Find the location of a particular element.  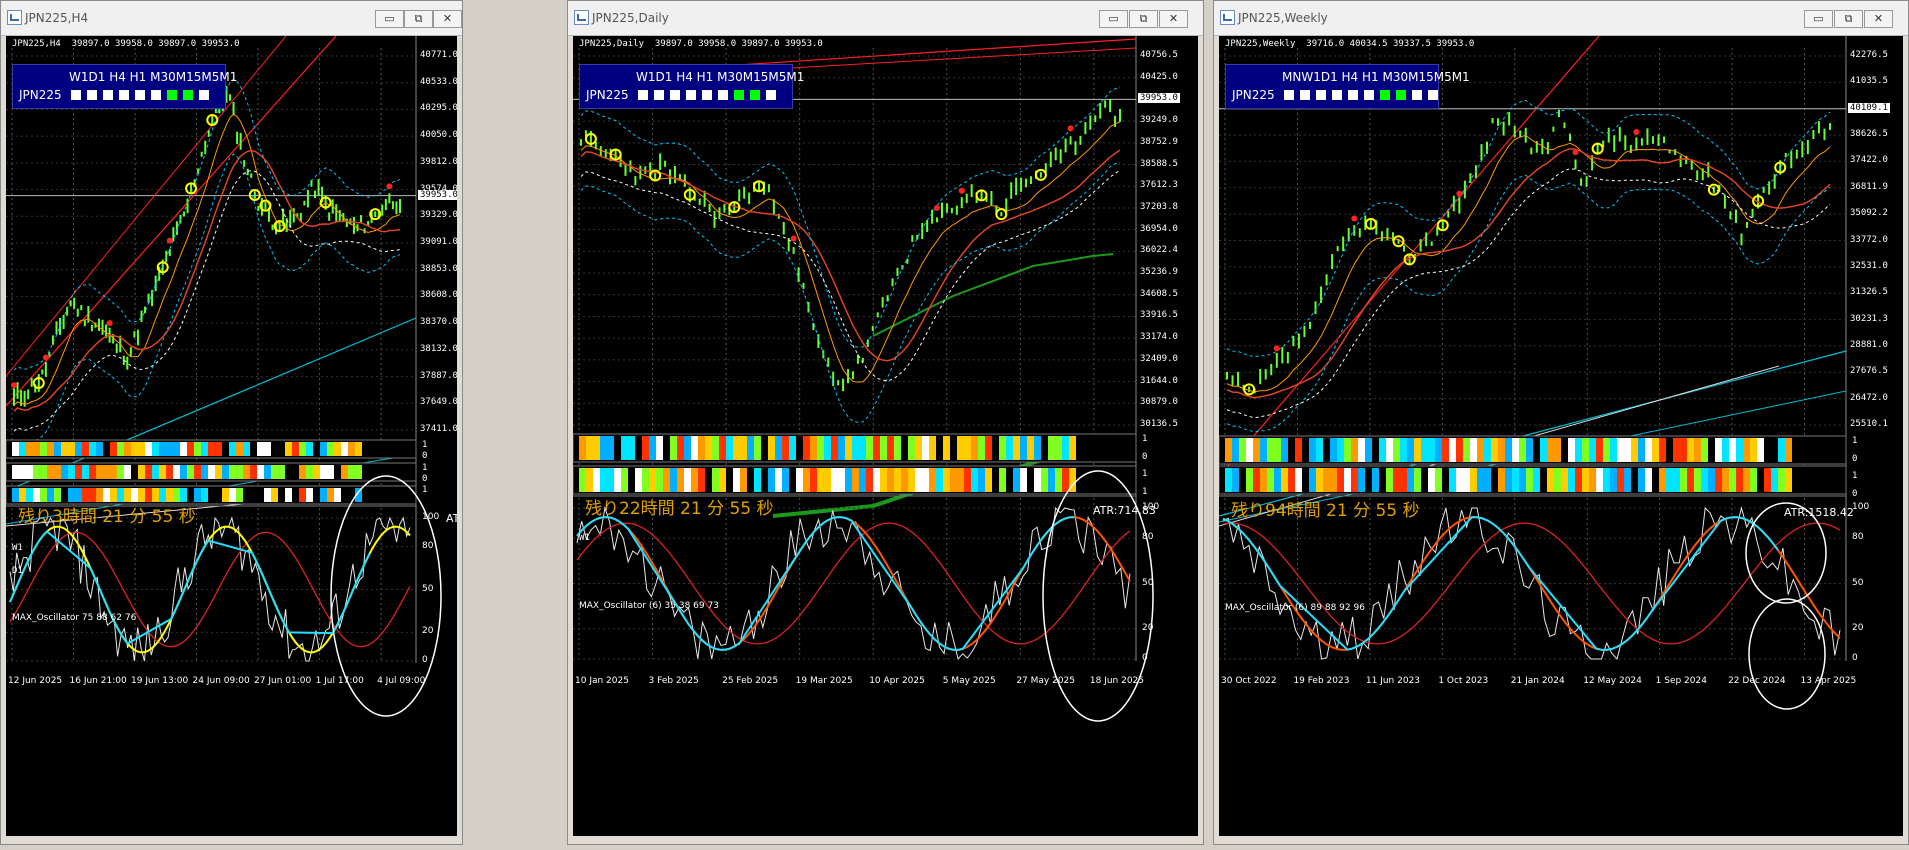

price-tick-label: 27676.5 is located at coordinates (1869, 371).